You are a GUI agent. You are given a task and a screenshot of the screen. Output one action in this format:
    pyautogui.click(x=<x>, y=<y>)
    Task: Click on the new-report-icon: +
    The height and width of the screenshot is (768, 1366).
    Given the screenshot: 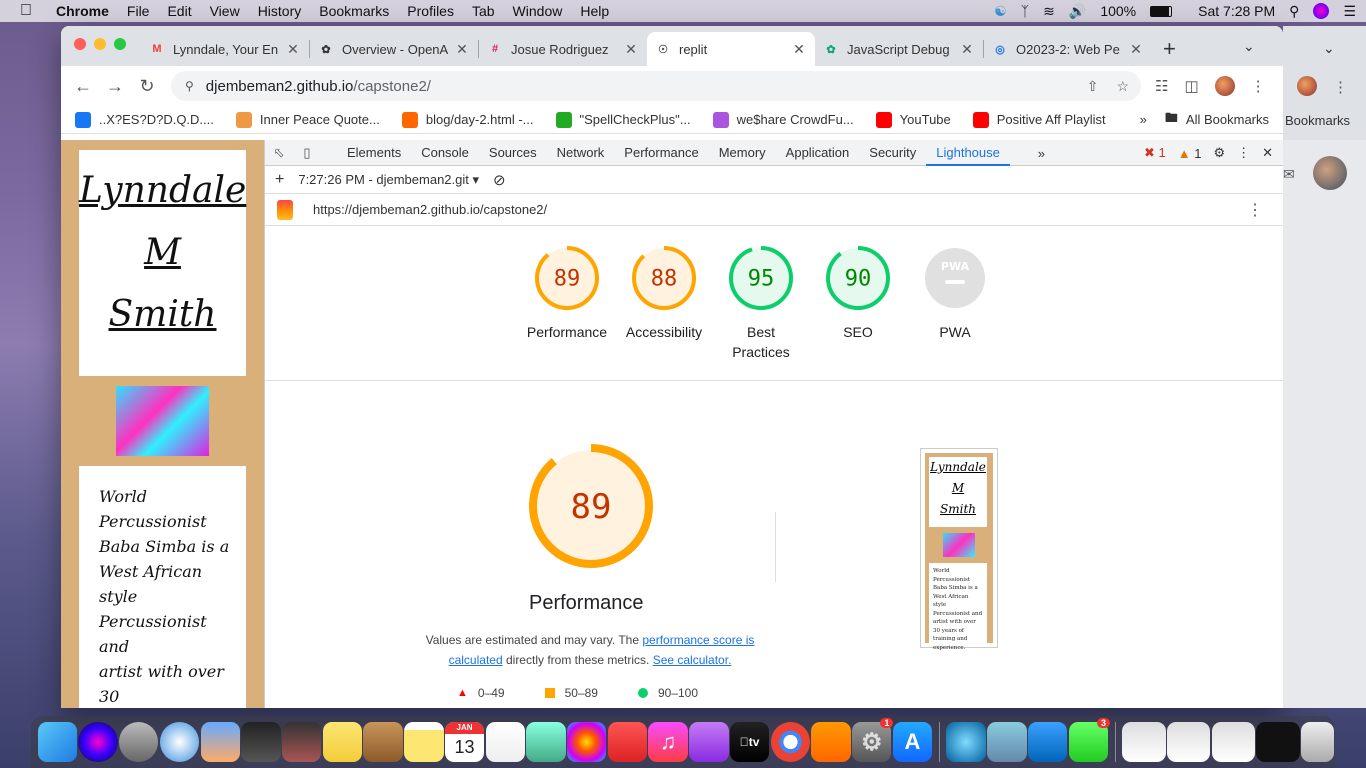 What is the action you would take?
    pyautogui.click(x=279, y=180)
    